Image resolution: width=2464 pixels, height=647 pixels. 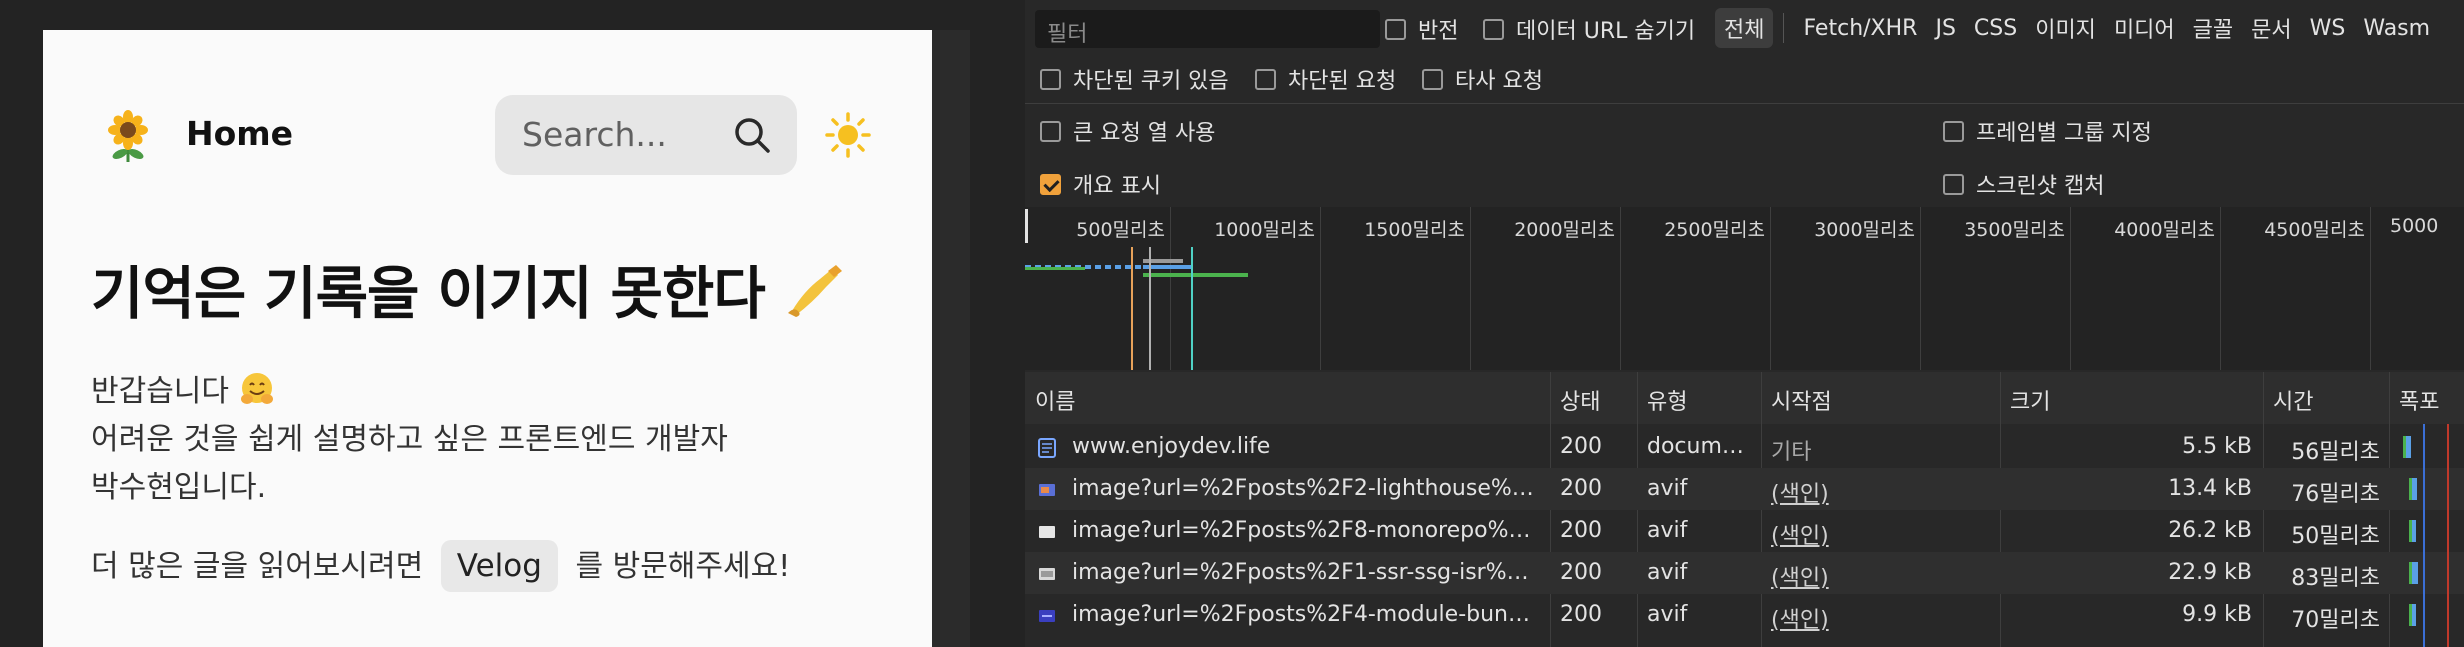 What do you see at coordinates (1744, 103) in the screenshot?
I see `toolbar-divider` at bounding box center [1744, 103].